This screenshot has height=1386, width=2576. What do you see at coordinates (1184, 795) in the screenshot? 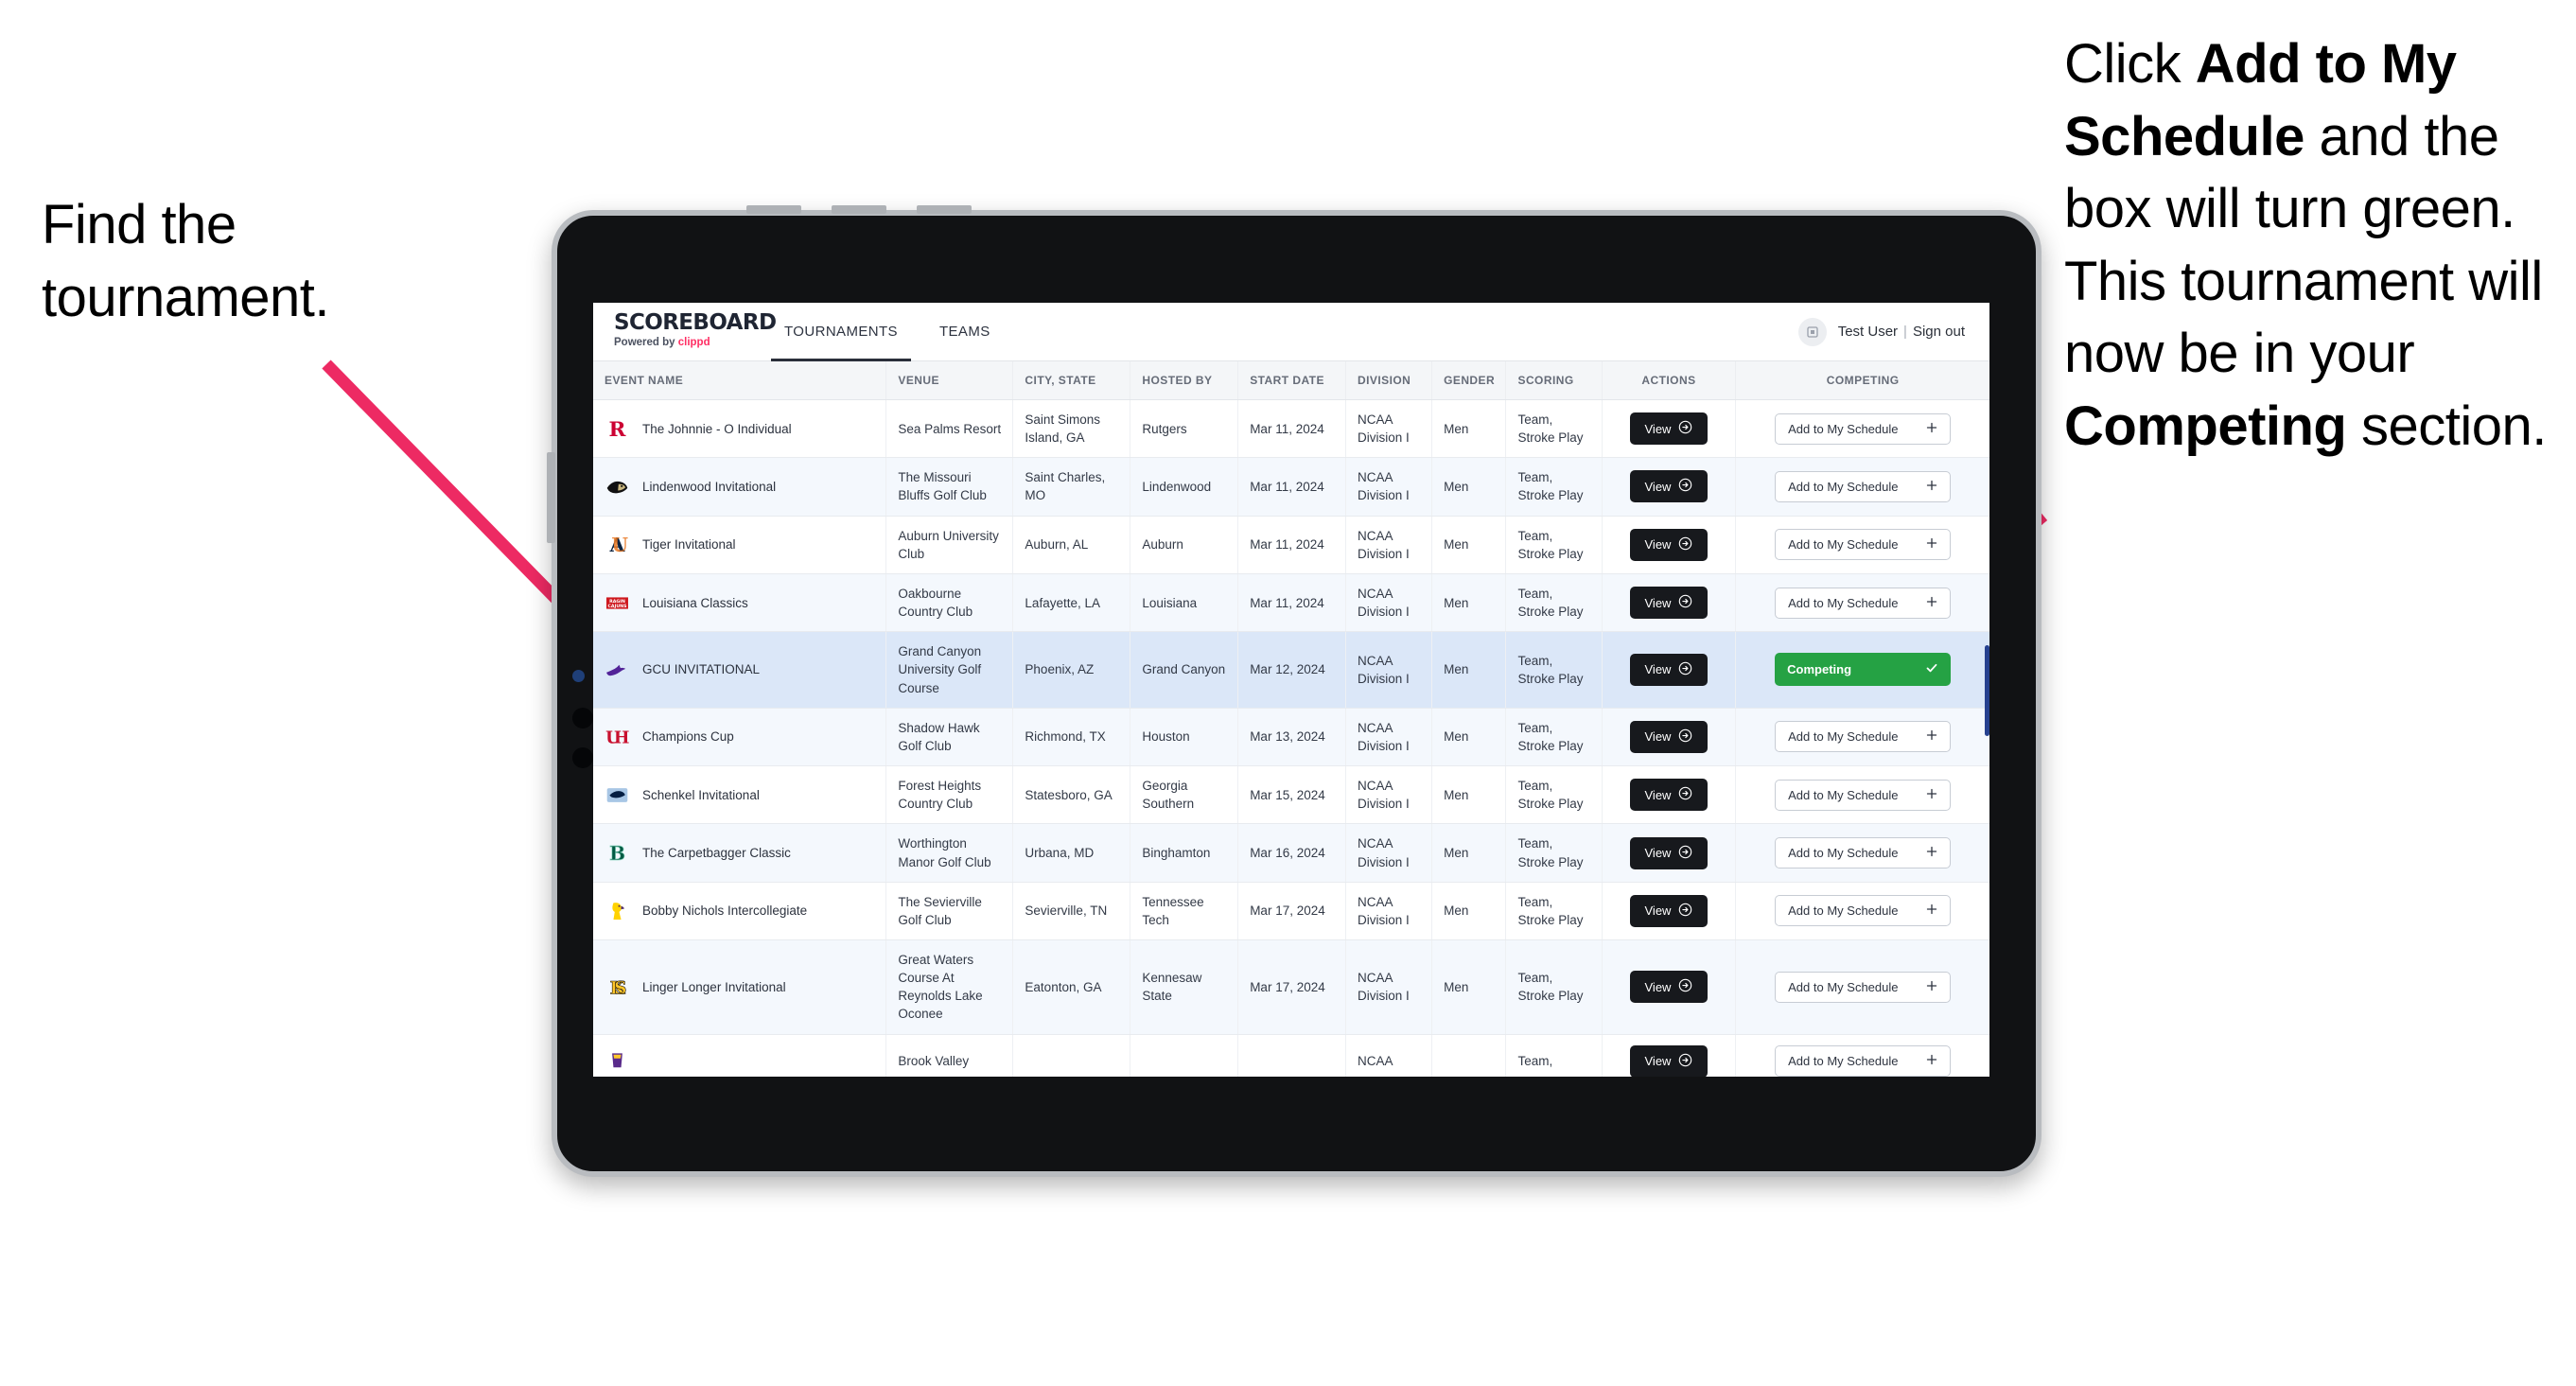
I see `cell-hosted-by: Georgia Southern` at bounding box center [1184, 795].